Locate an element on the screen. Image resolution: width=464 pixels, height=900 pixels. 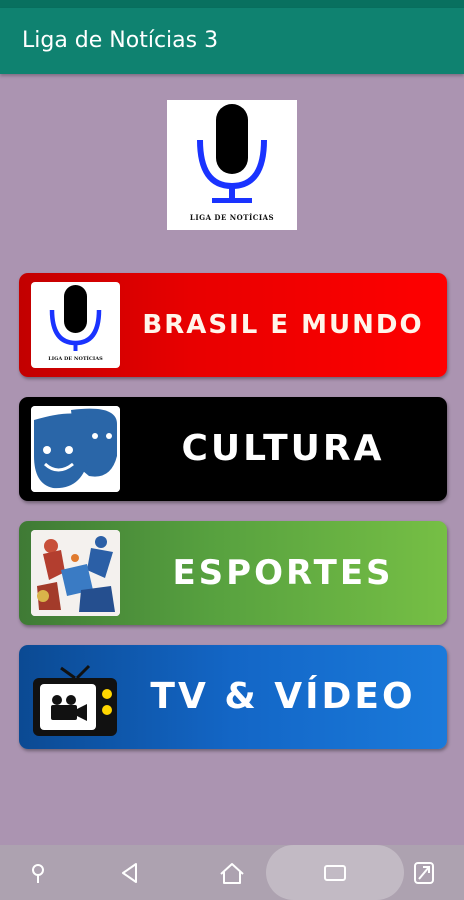
back-icon is located at coordinates (130, 873).